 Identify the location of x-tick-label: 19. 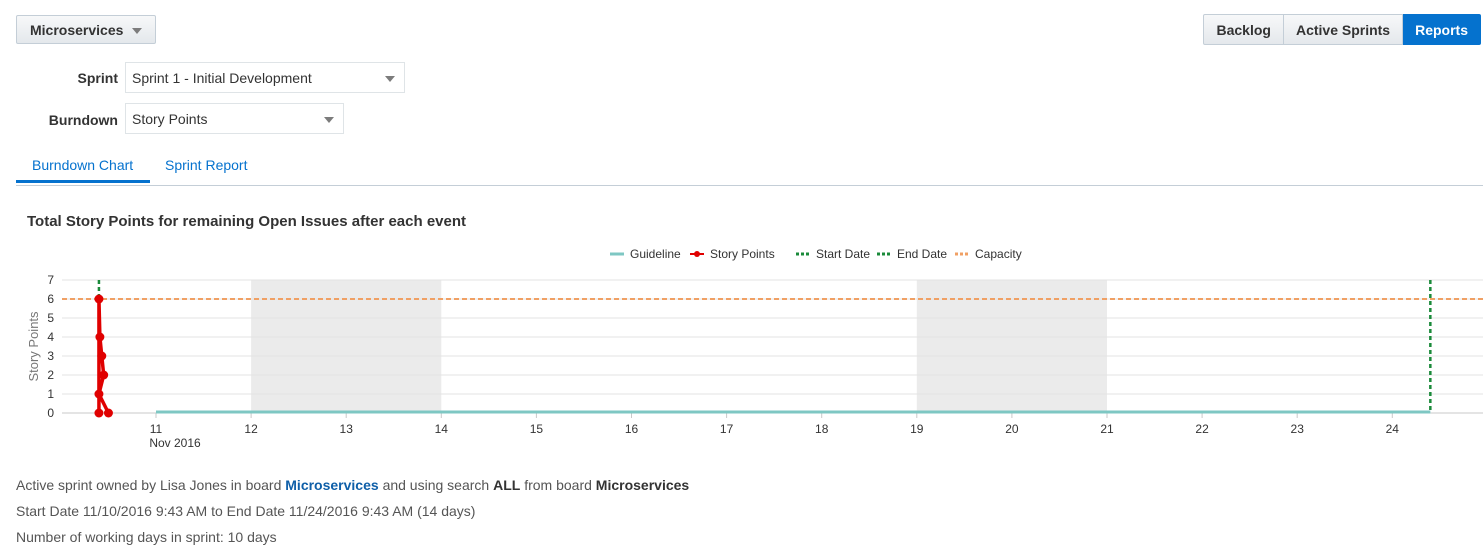
(917, 429).